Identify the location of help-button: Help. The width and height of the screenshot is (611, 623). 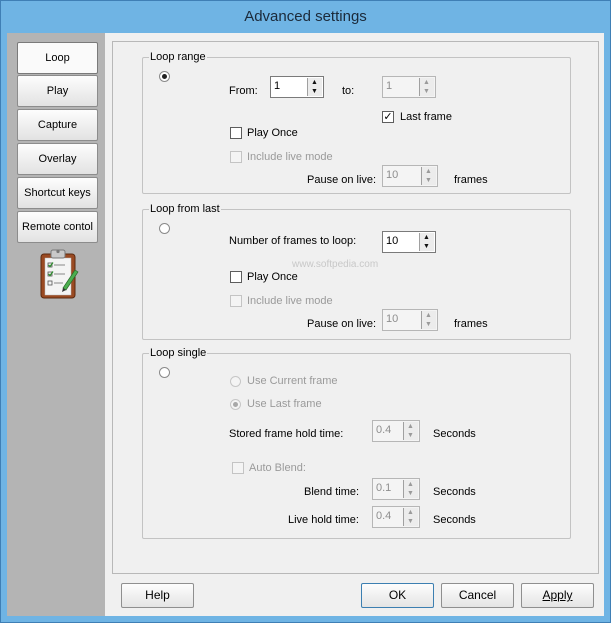
(157, 595).